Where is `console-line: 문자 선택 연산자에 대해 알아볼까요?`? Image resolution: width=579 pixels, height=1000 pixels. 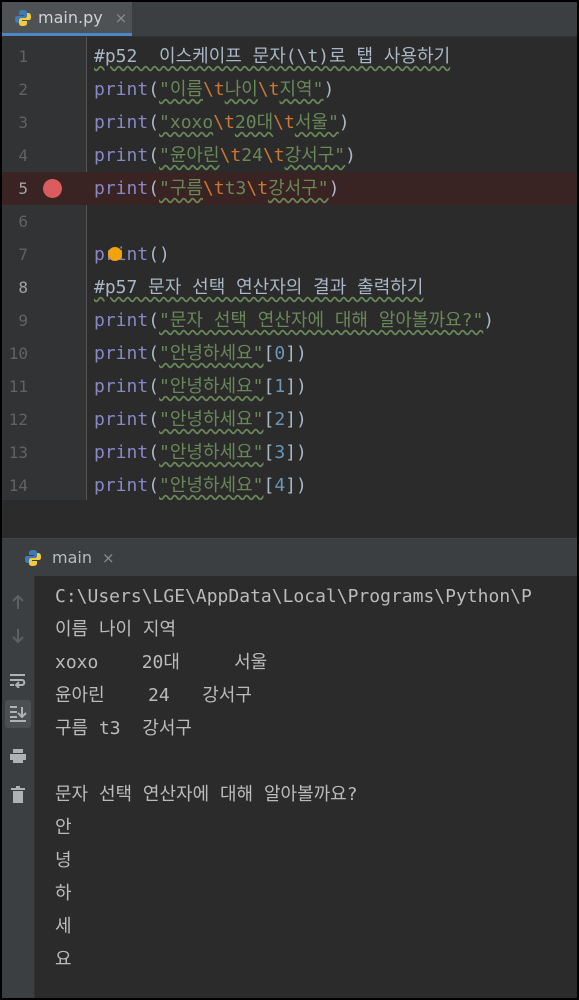
console-line: 문자 선택 연산자에 대해 알아볼까요? is located at coordinates (206, 794).